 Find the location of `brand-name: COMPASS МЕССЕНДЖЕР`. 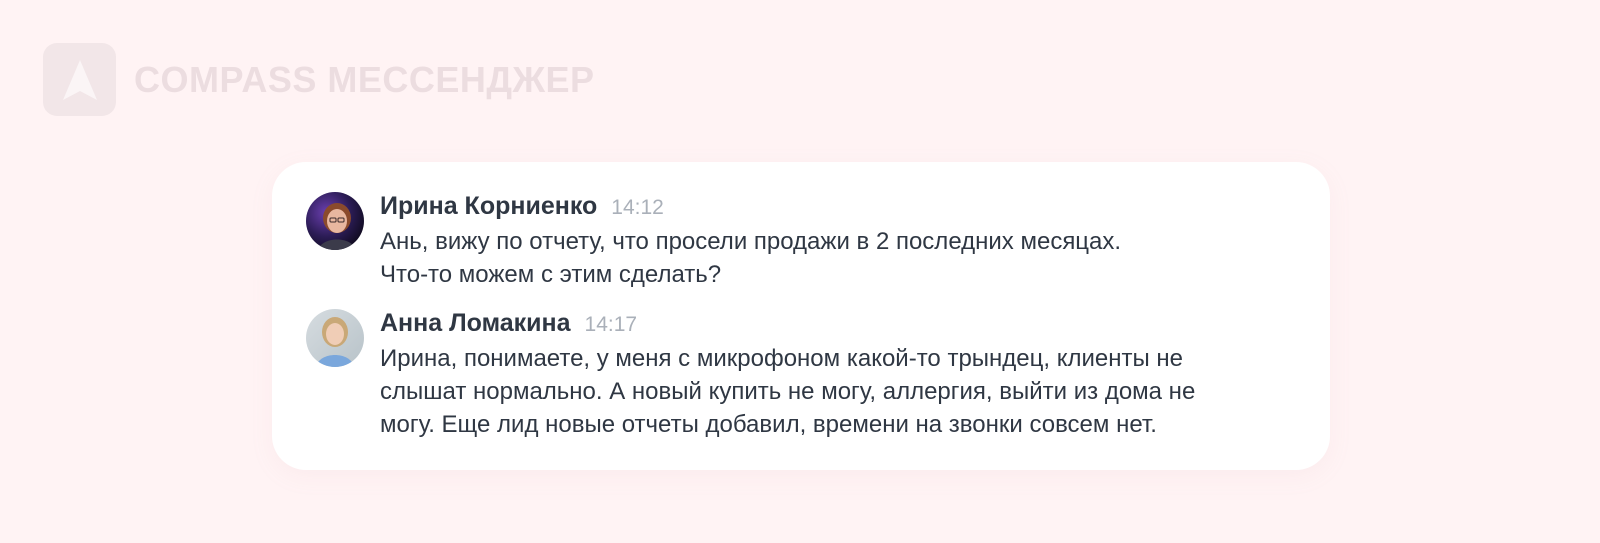

brand-name: COMPASS МЕССЕНДЖЕР is located at coordinates (364, 79).